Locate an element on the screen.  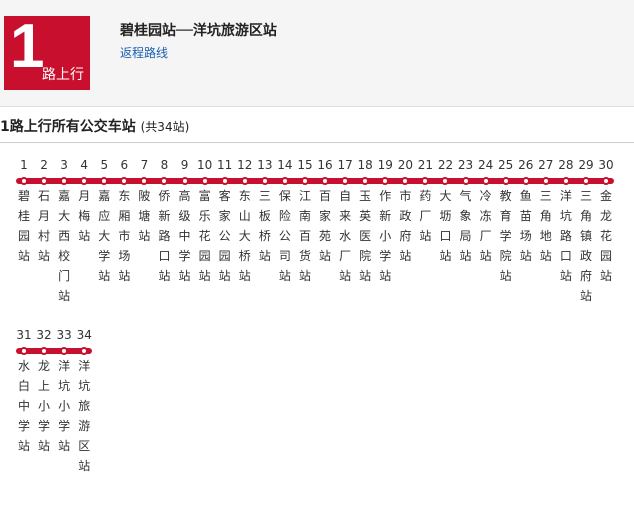
stop-name-link: 百家苑站 is located at coordinates (325, 226).